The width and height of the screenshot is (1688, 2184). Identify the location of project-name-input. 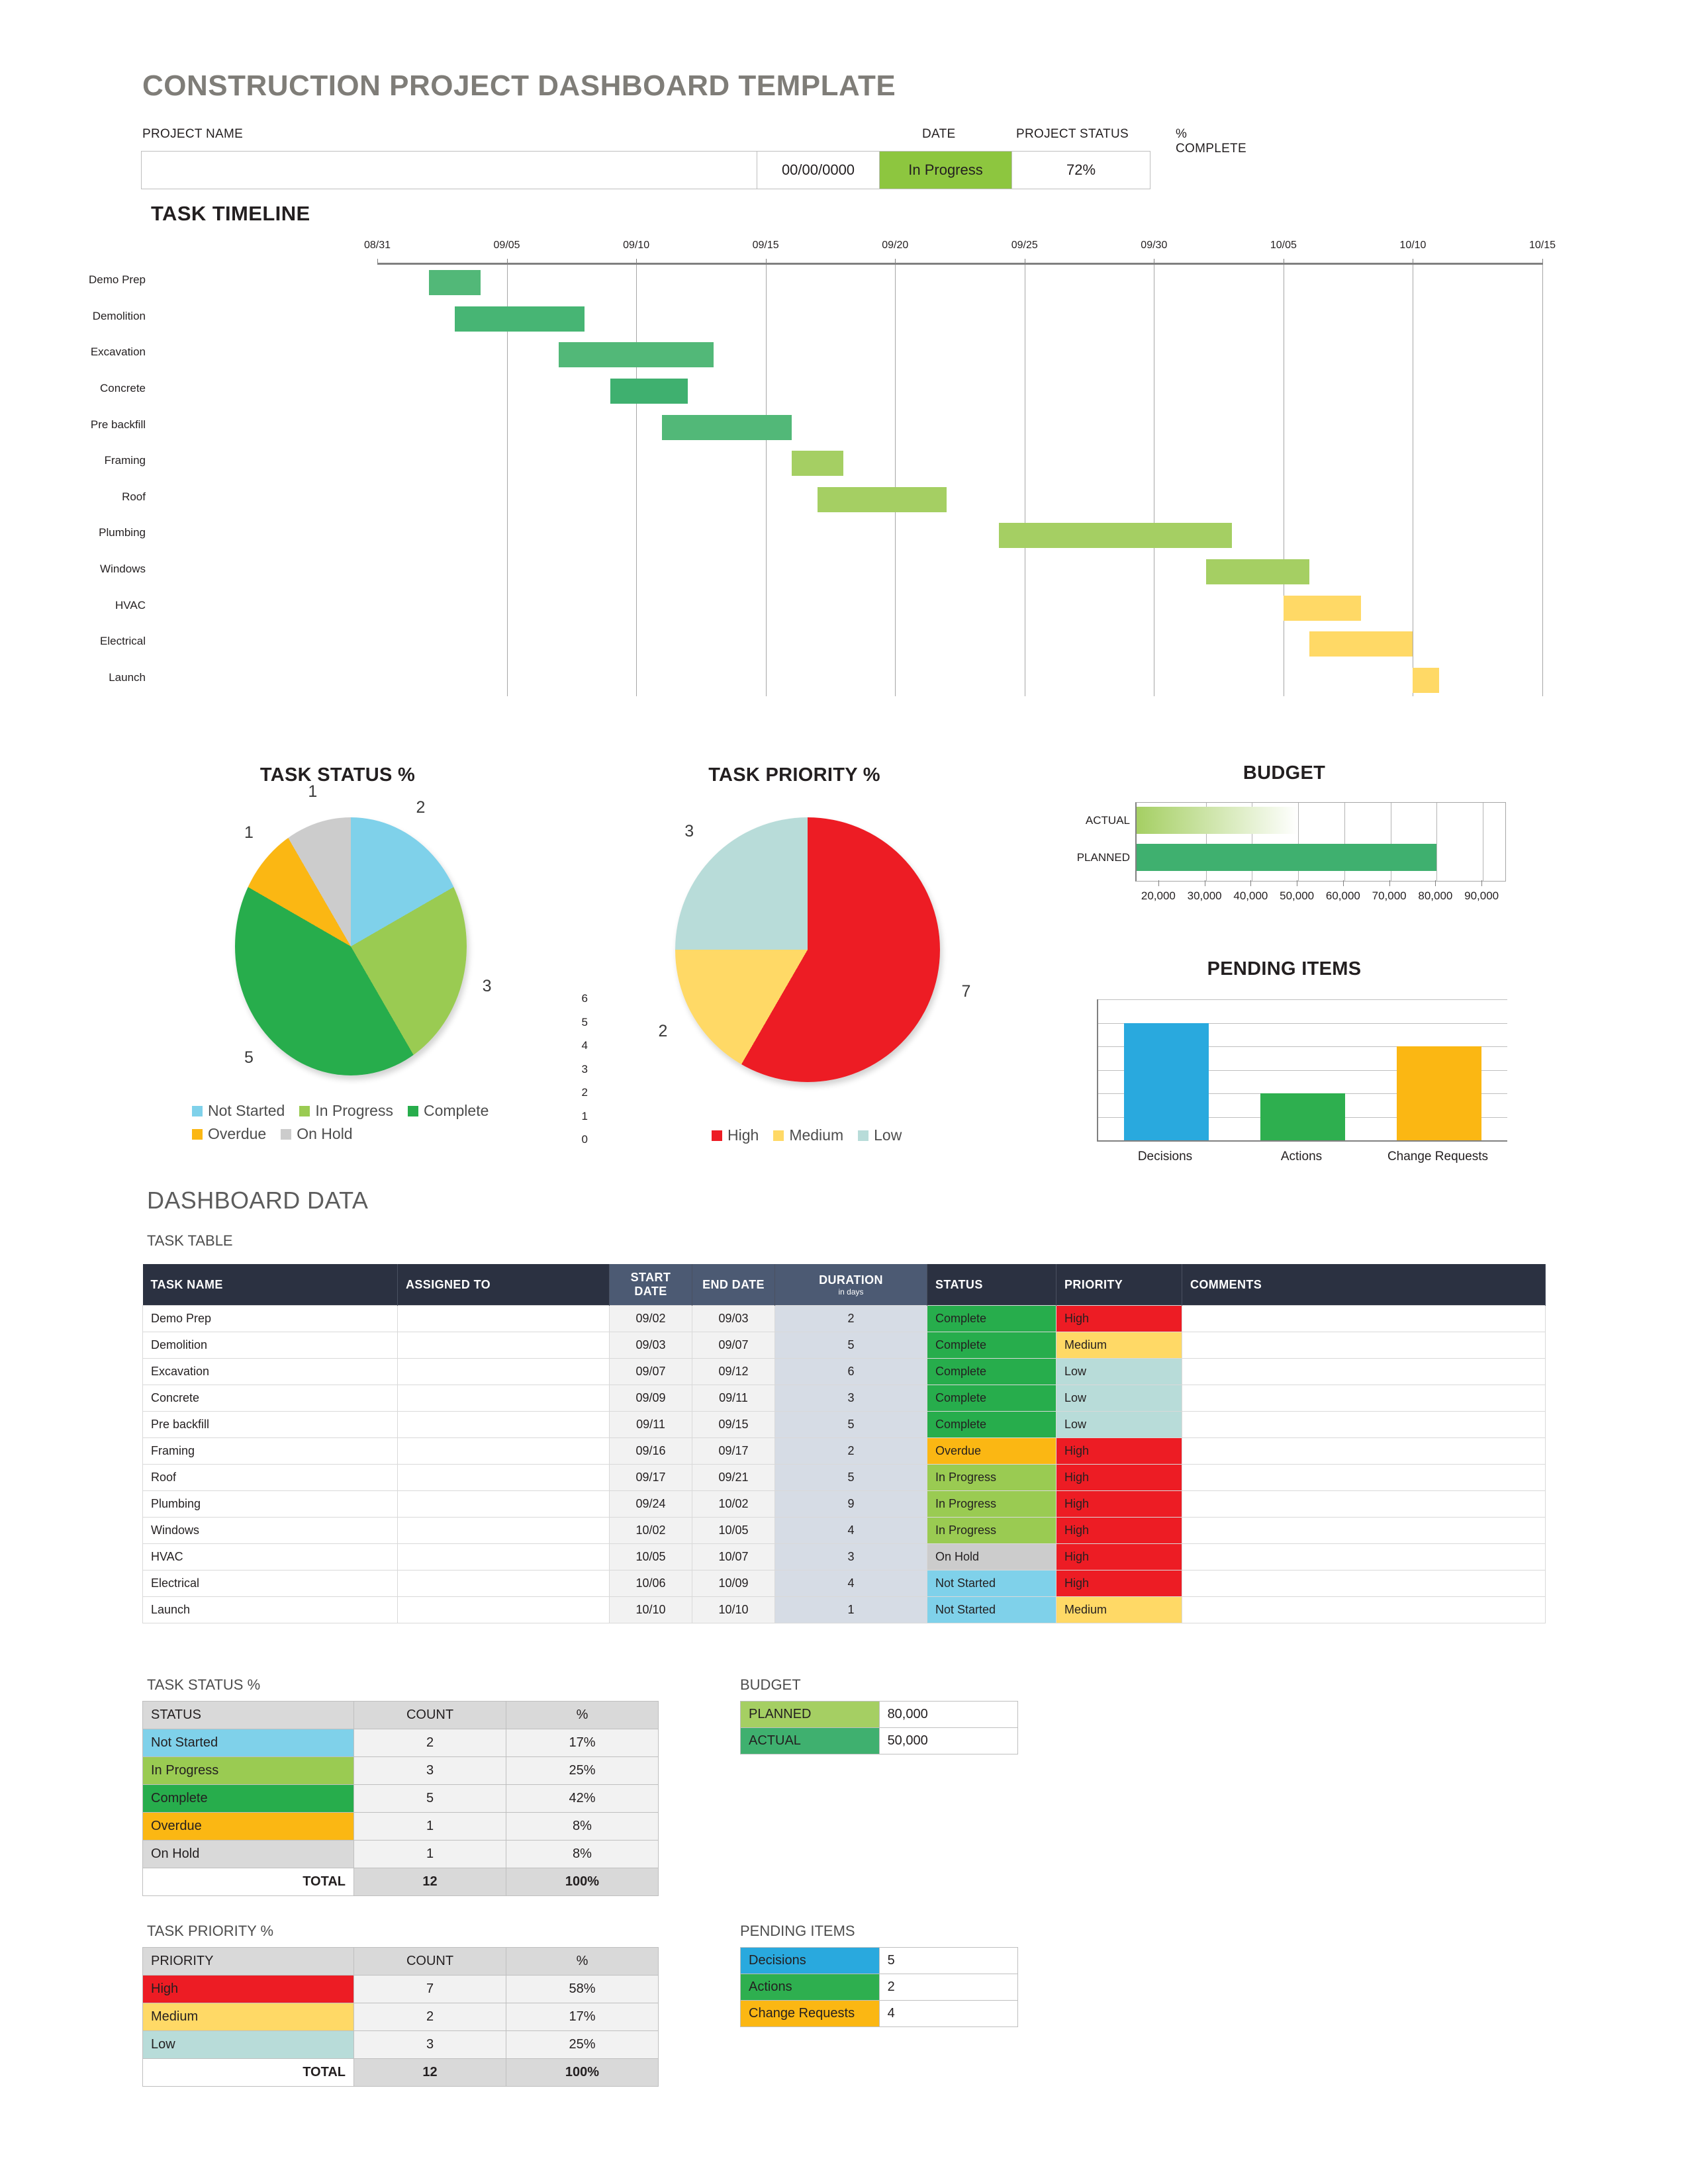
(449, 171).